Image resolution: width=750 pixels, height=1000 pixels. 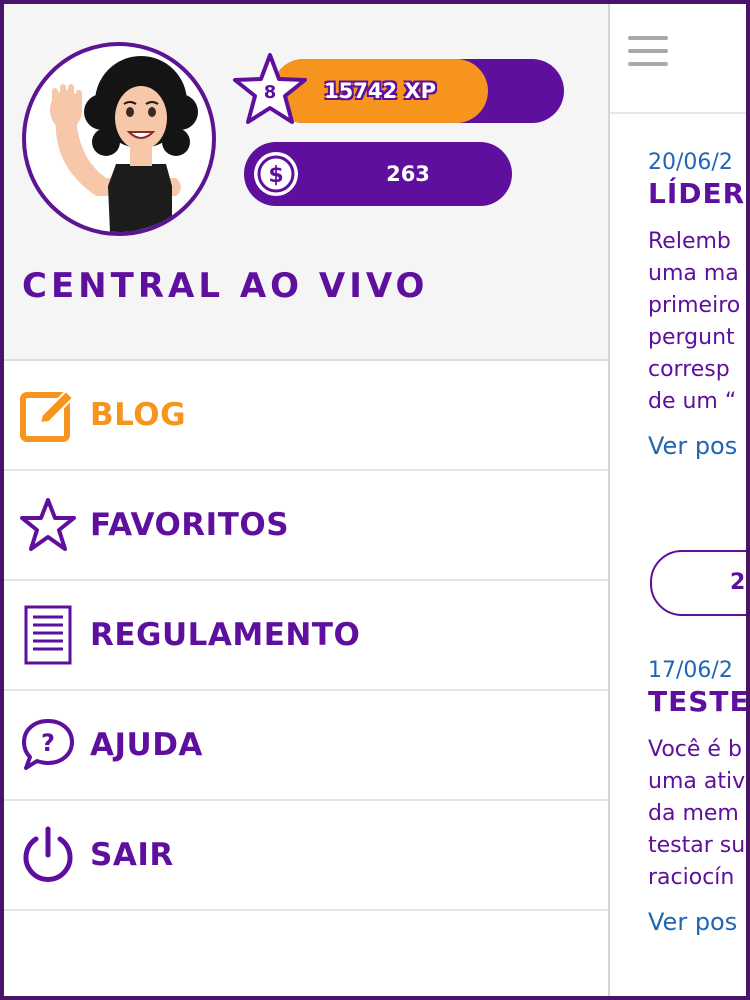 I want to click on excerpt-line: testar su, so click(x=697, y=845).